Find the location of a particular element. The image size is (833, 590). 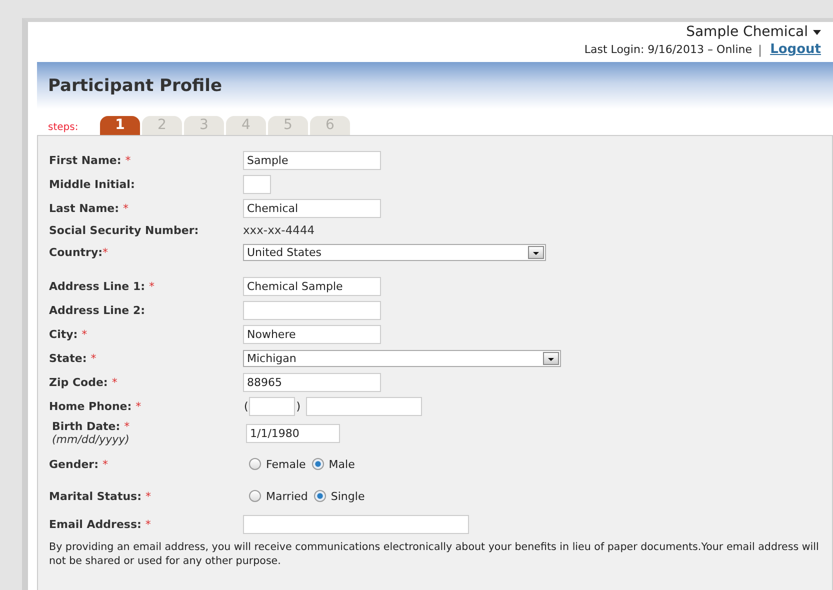

field-label: Birth Date: is located at coordinates (86, 426).